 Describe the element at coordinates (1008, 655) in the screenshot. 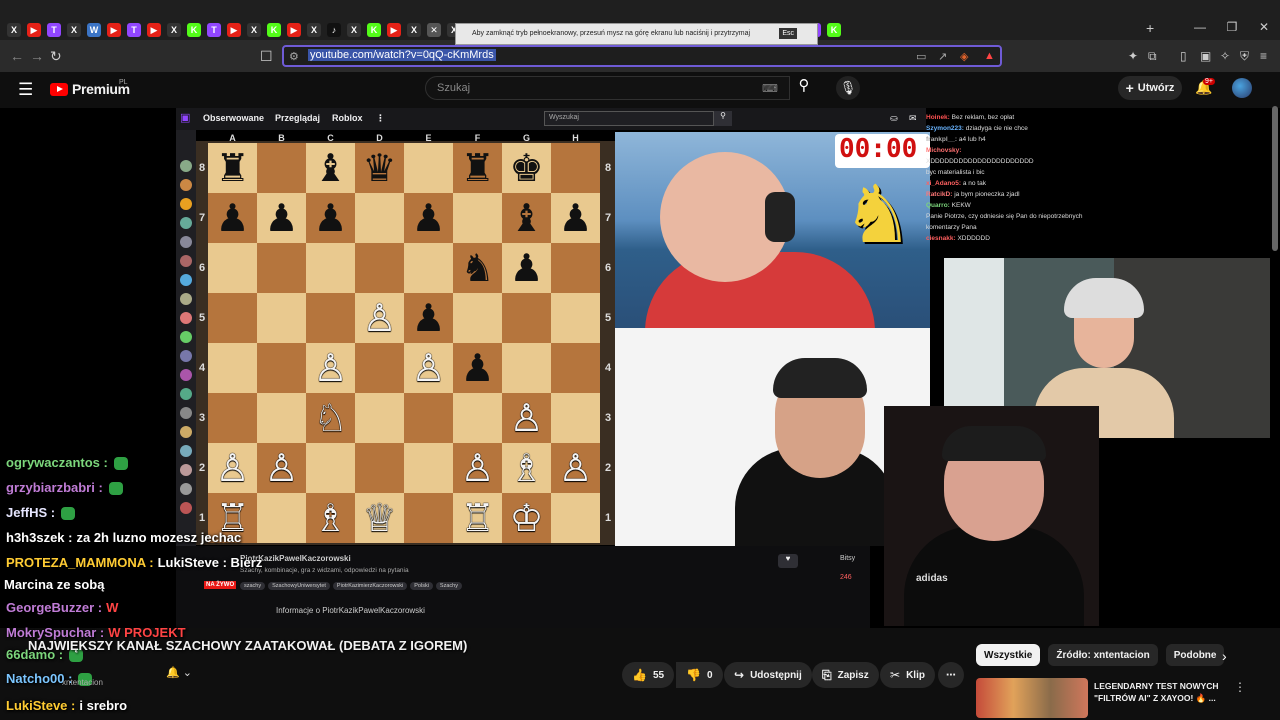

I see `filter-chip: Wszystkie` at that location.